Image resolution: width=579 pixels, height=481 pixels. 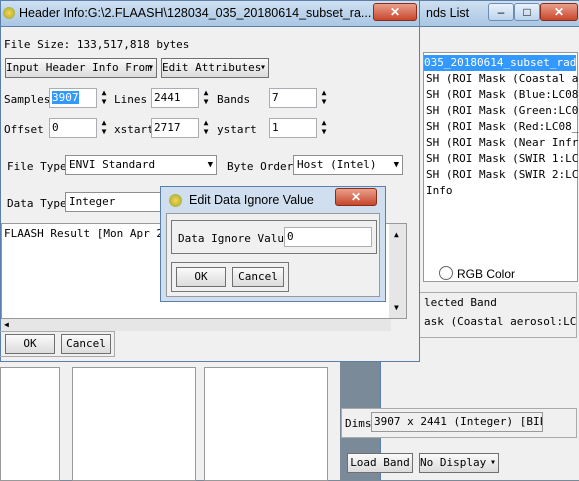 What do you see at coordinates (396, 234) in the screenshot?
I see `scroll-up-icon: ▲` at bounding box center [396, 234].